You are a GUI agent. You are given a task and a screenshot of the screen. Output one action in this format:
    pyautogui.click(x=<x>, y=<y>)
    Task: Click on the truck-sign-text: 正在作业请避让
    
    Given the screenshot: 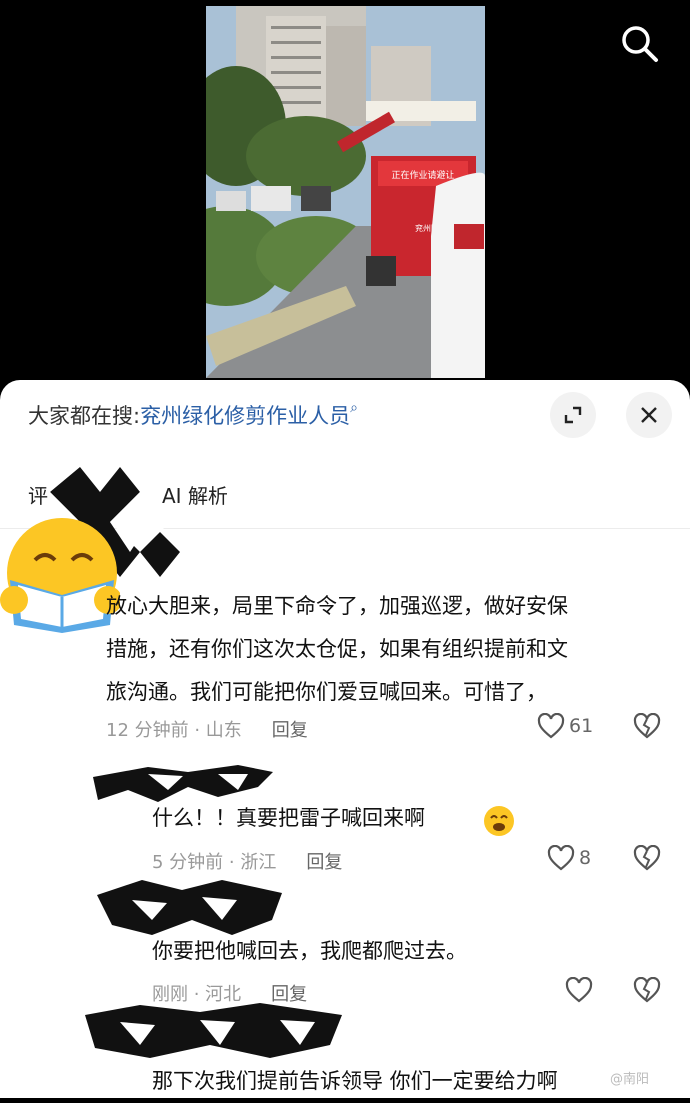 What is the action you would take?
    pyautogui.click(x=422, y=175)
    